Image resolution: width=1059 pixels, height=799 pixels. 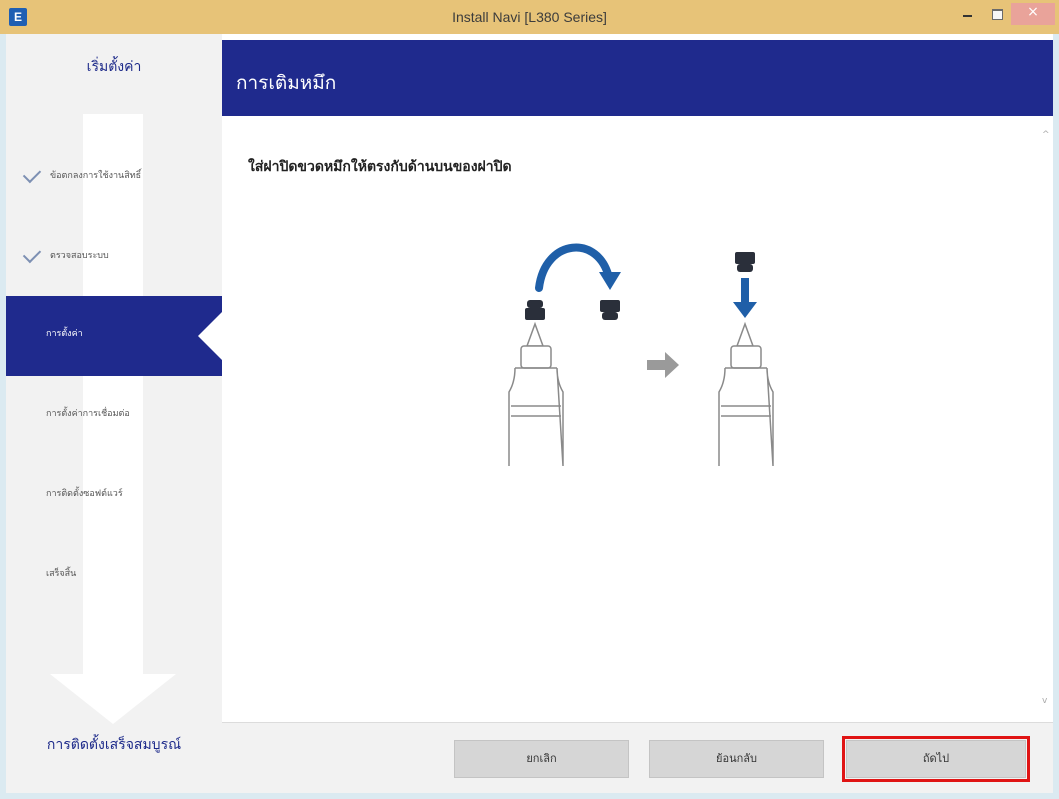 I want to click on sidebar-step-finish: เสร็จสิ้น, so click(x=114, y=574).